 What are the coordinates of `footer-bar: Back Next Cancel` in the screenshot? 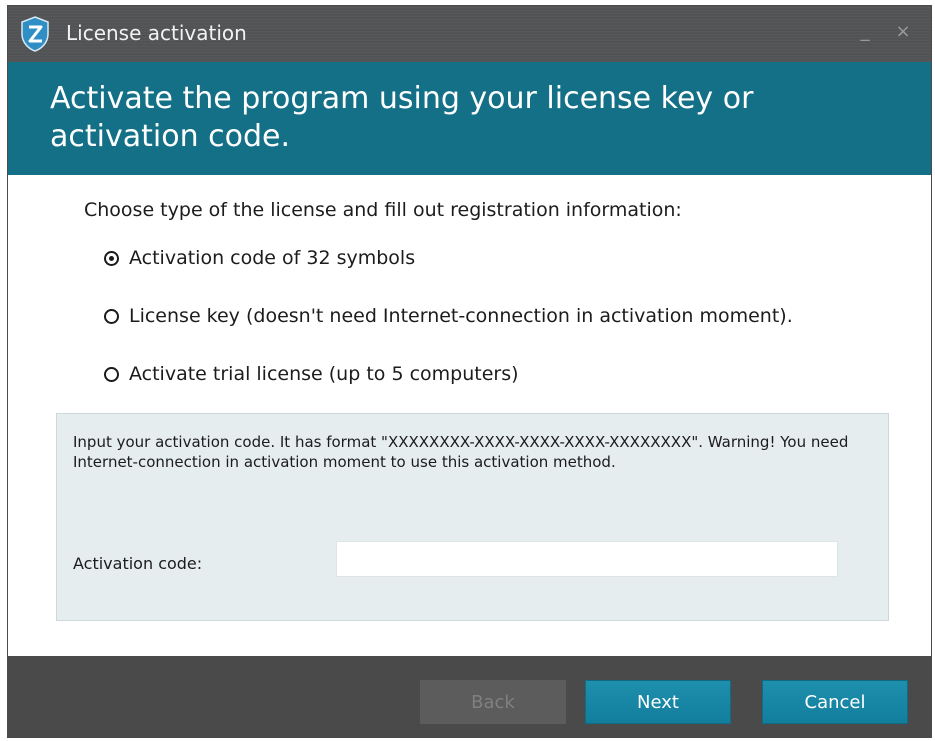 It's located at (469, 696).